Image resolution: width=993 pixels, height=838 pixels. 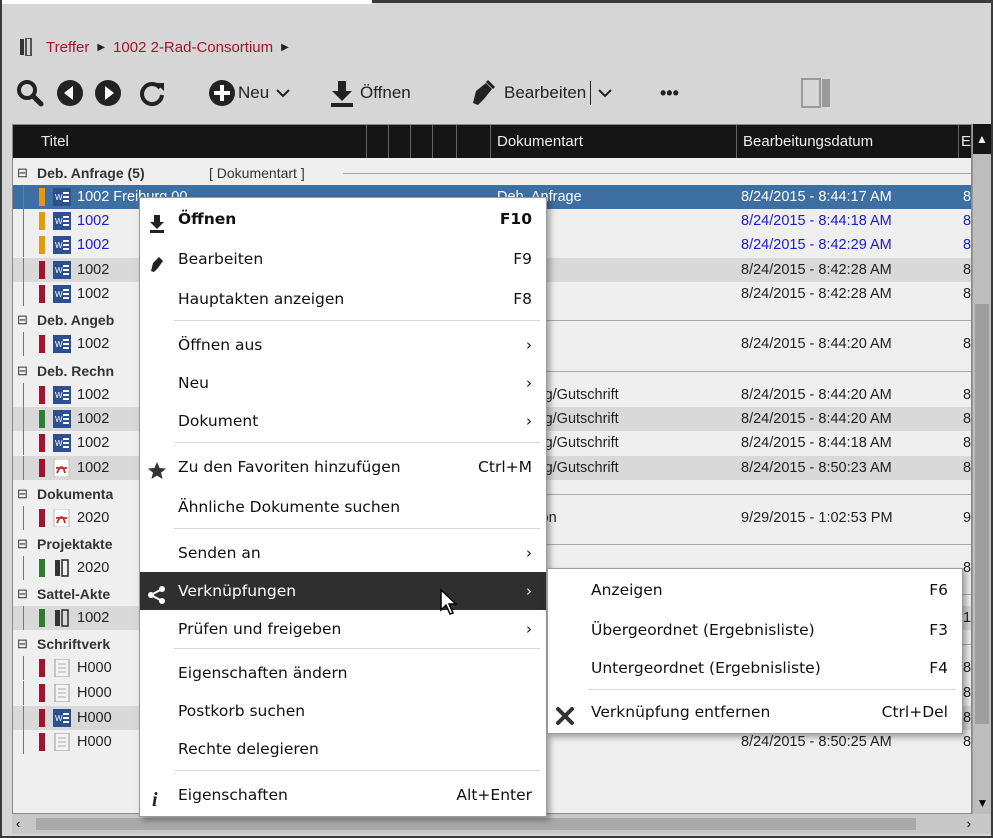 What do you see at coordinates (173, 93) in the screenshot?
I see `refresh-button` at bounding box center [173, 93].